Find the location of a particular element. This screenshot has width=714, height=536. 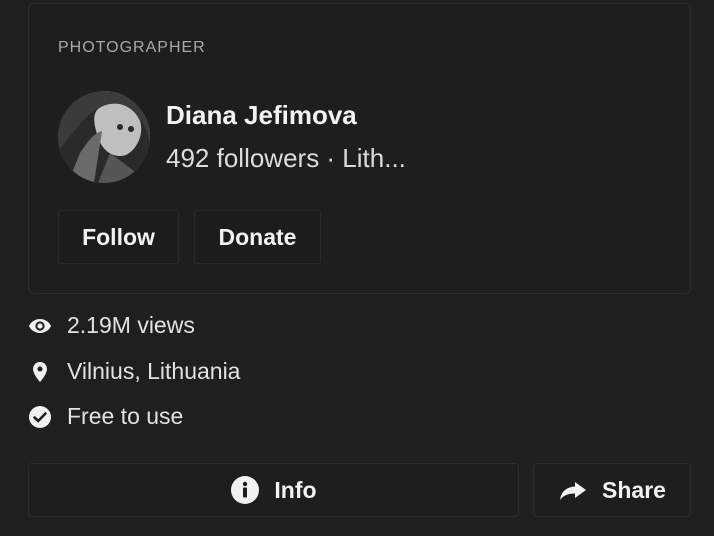

check-circle-icon is located at coordinates (40, 417).